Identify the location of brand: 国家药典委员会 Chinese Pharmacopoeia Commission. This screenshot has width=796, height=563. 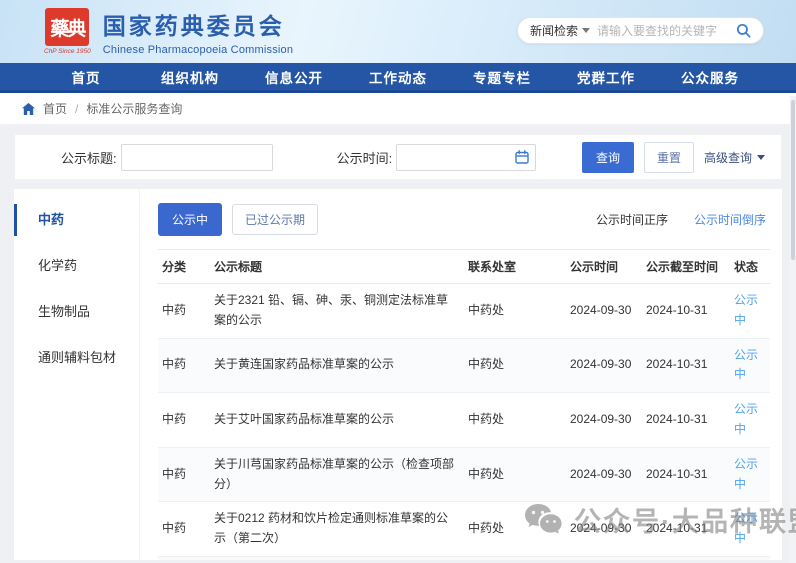
(198, 31).